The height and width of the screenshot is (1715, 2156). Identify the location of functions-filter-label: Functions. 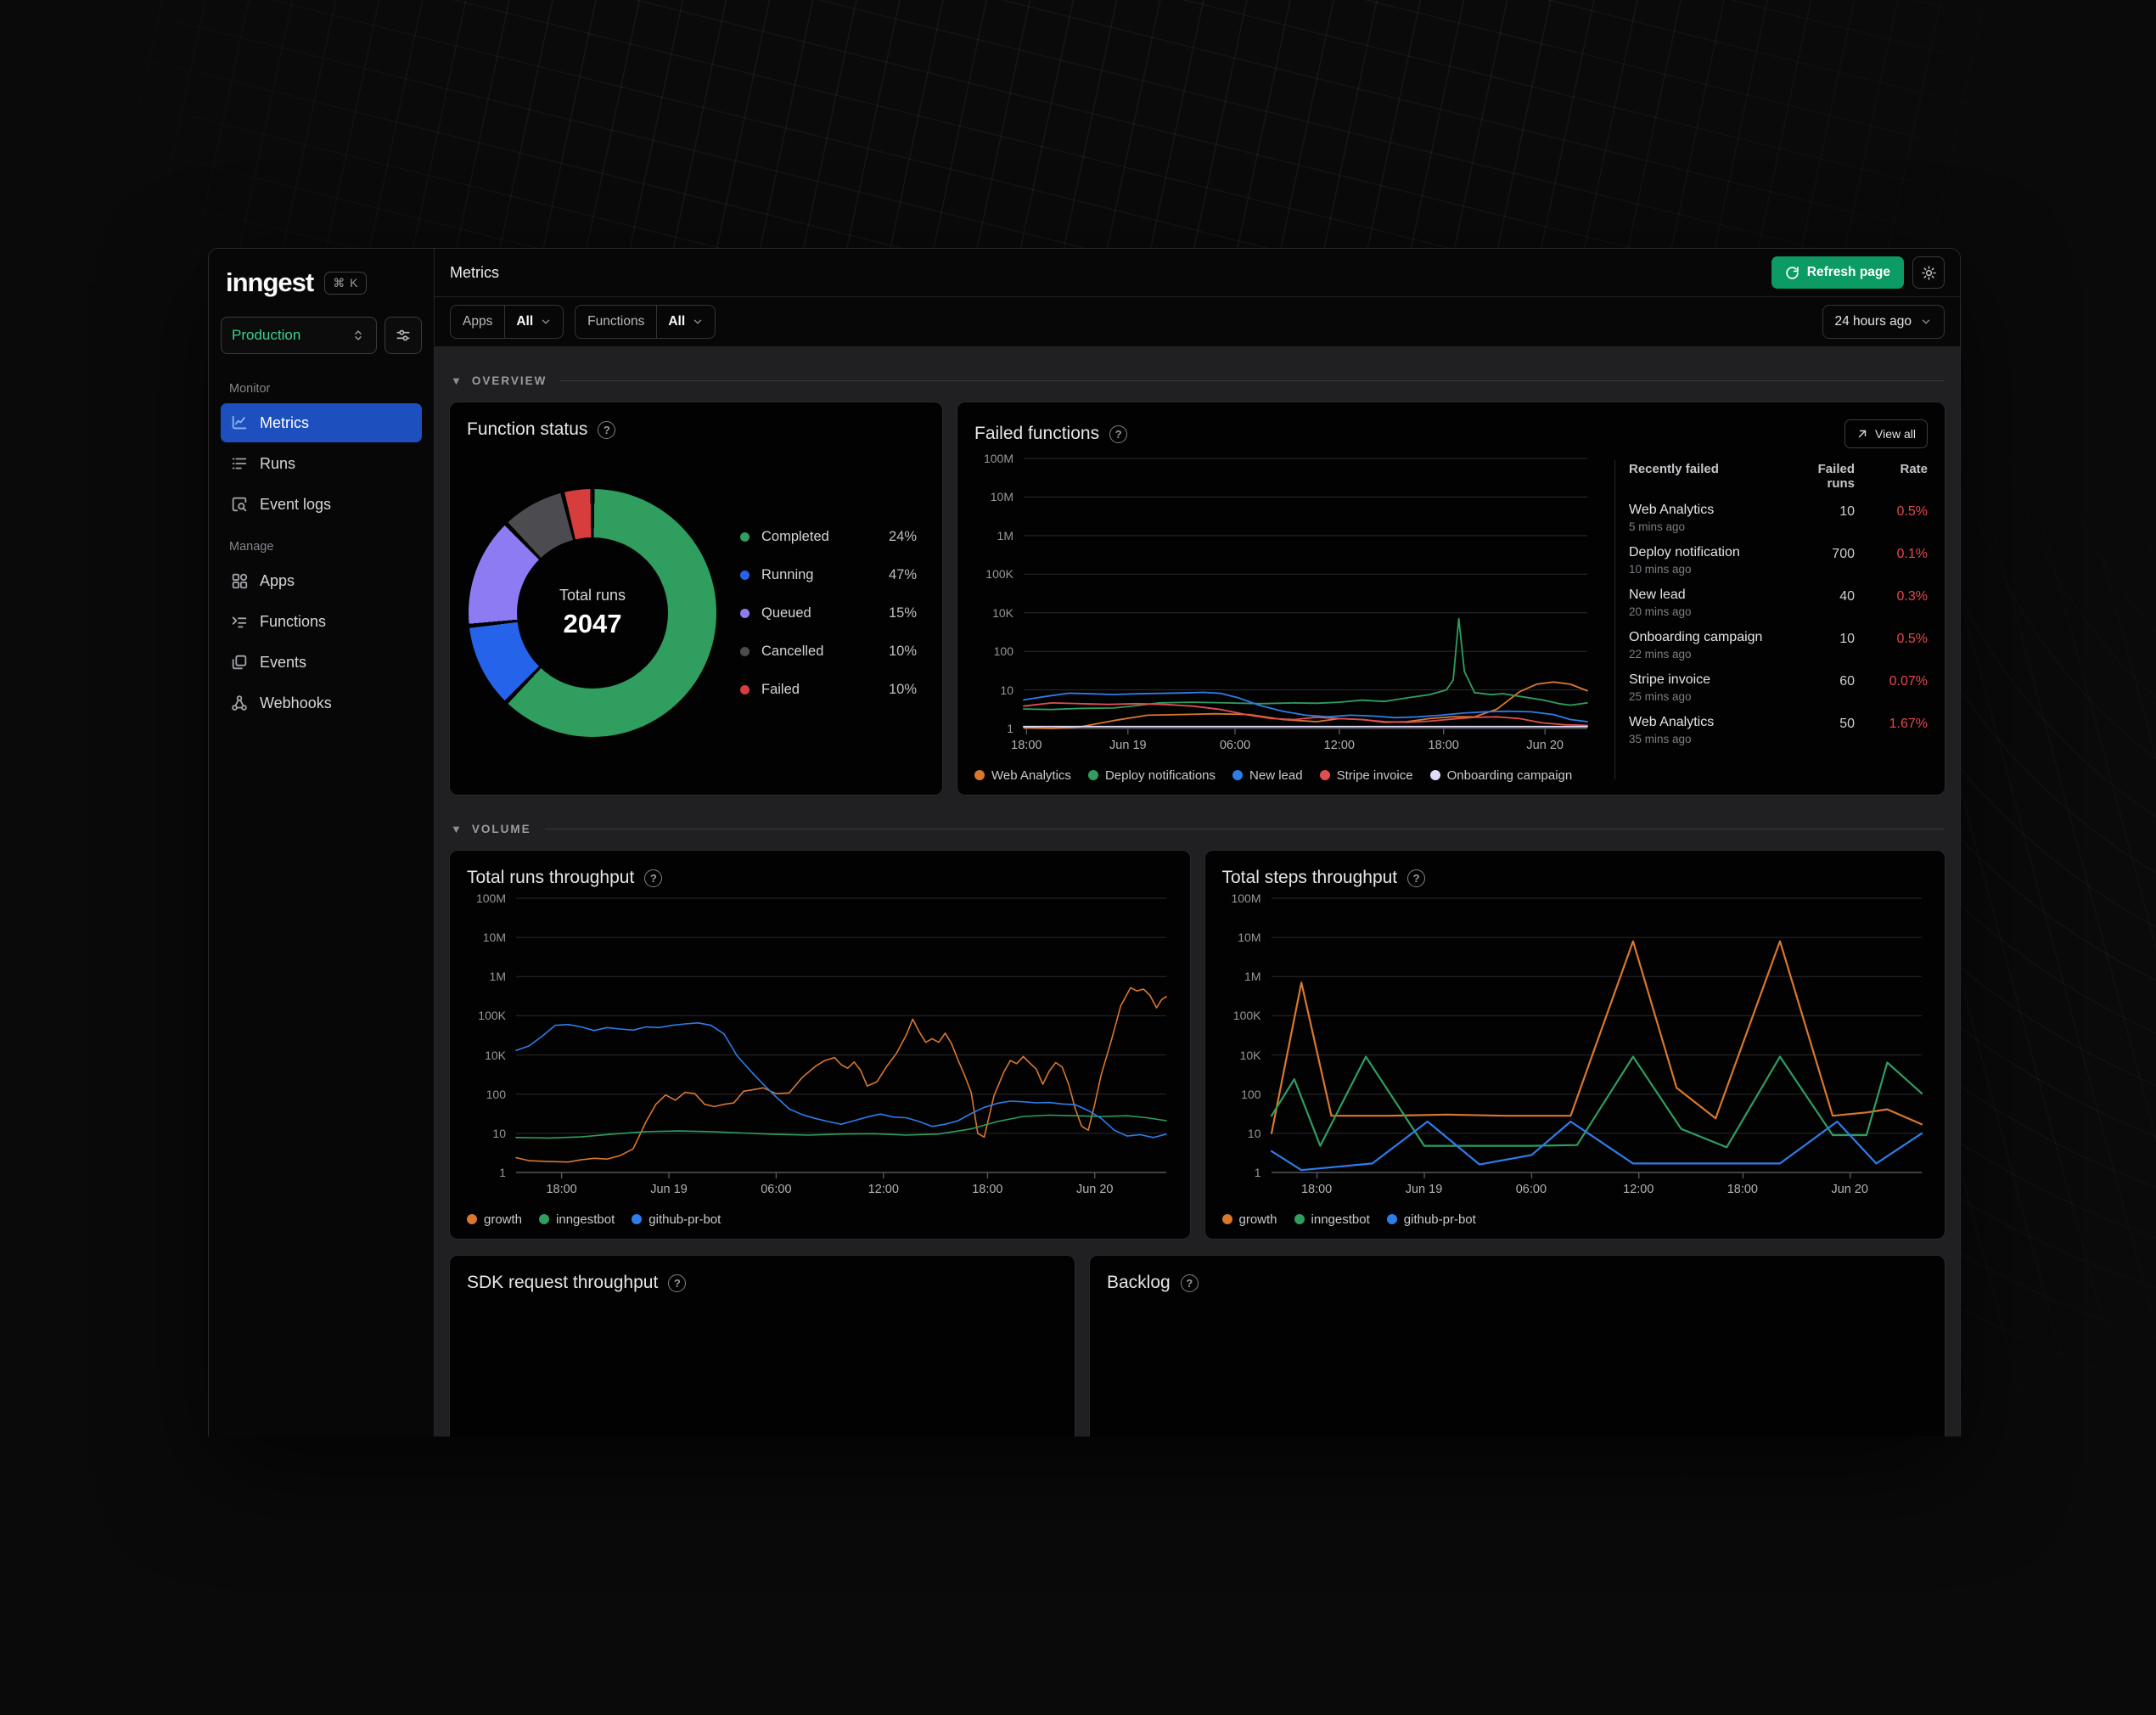
(616, 321).